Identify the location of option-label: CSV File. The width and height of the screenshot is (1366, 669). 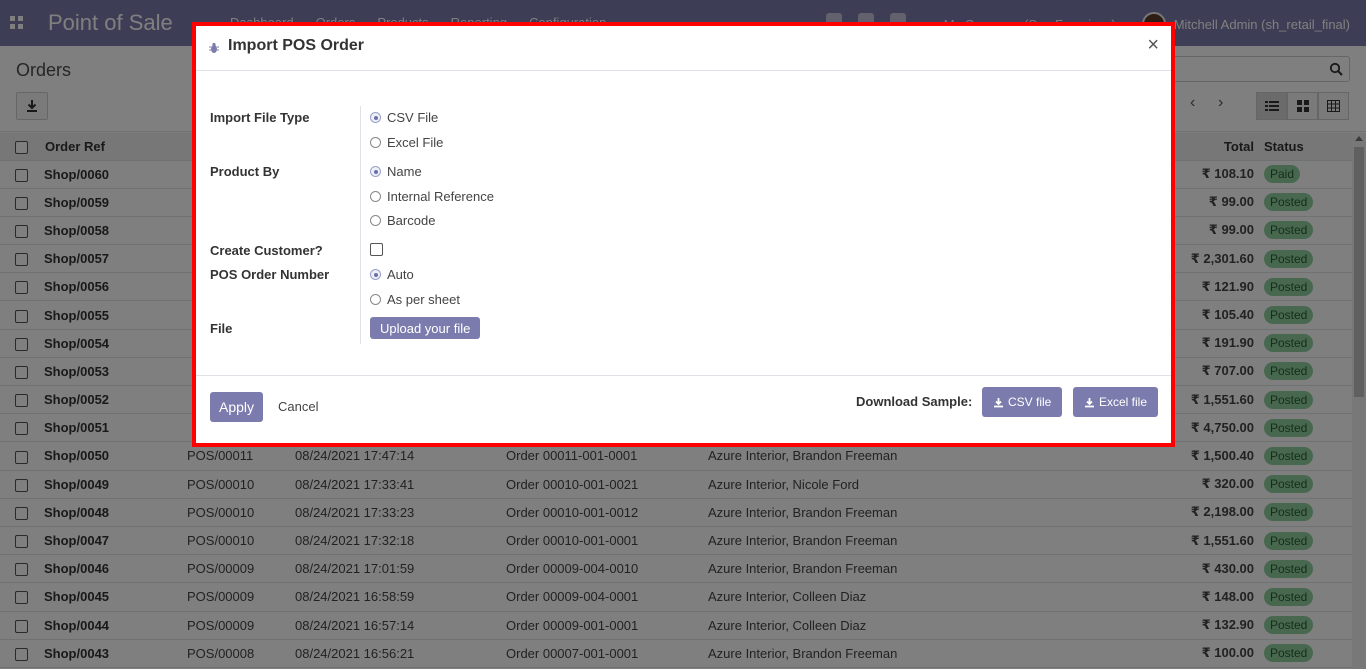
(413, 117).